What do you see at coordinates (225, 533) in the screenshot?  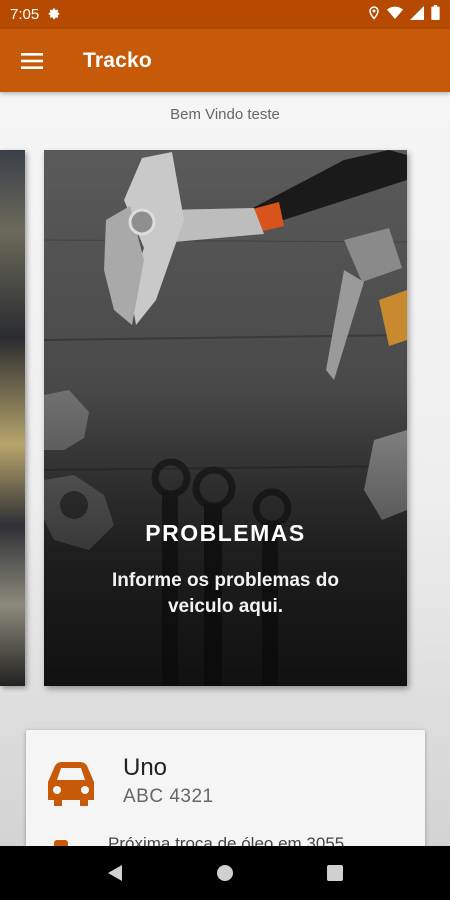 I see `card-title: PROBLEMAS` at bounding box center [225, 533].